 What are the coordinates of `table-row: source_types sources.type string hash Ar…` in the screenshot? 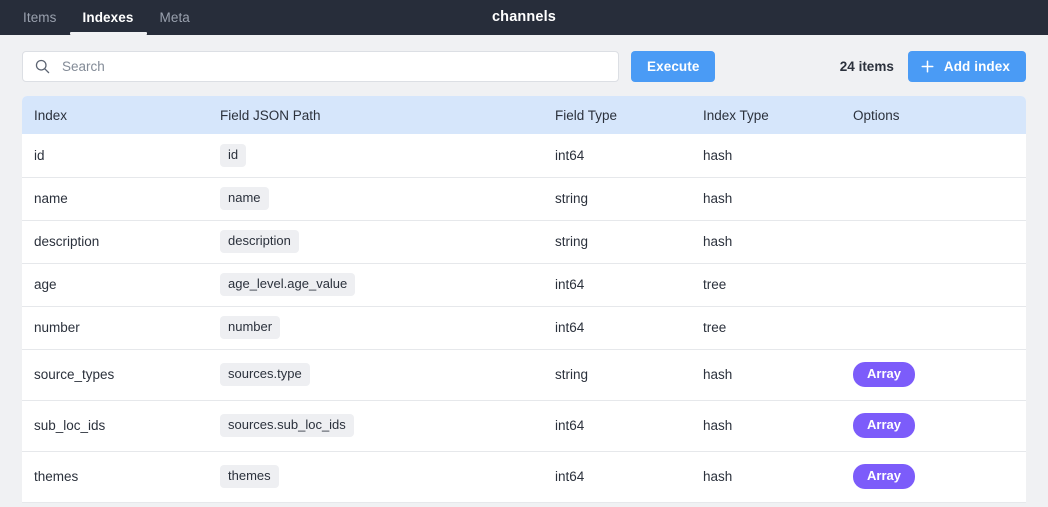 It's located at (524, 375).